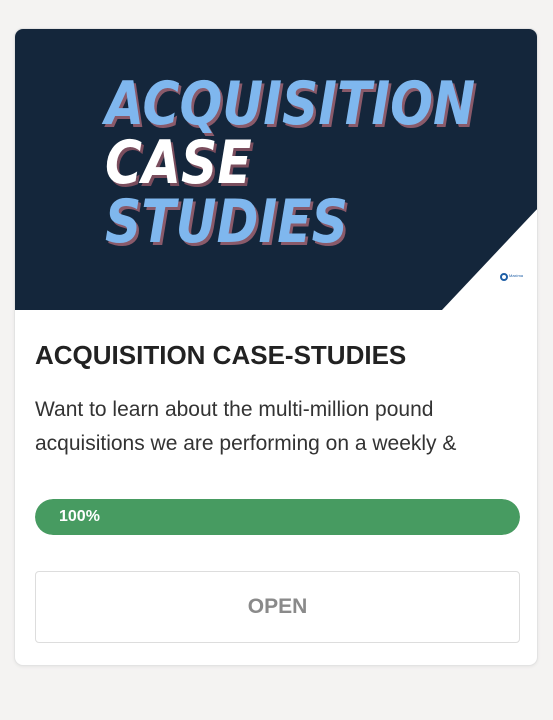 The image size is (553, 720). I want to click on logo-ring-icon, so click(504, 277).